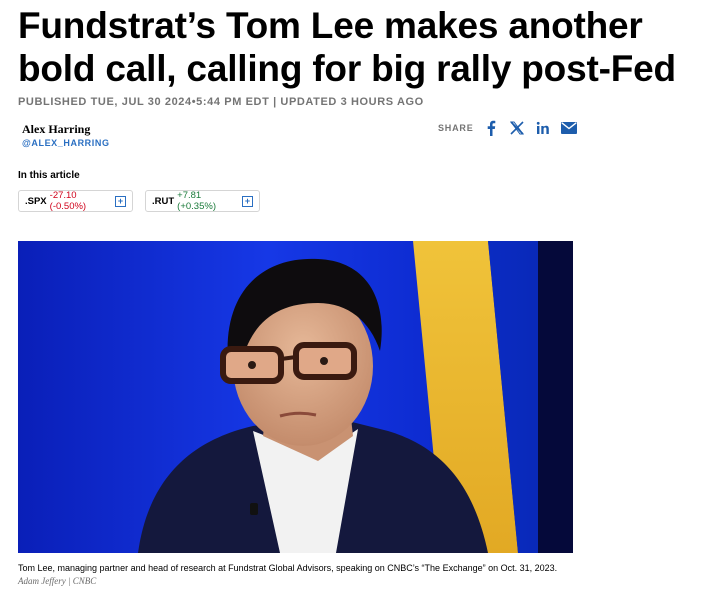 Image resolution: width=728 pixels, height=596 pixels. What do you see at coordinates (49, 175) in the screenshot?
I see `in-this-article-label: In this article` at bounding box center [49, 175].